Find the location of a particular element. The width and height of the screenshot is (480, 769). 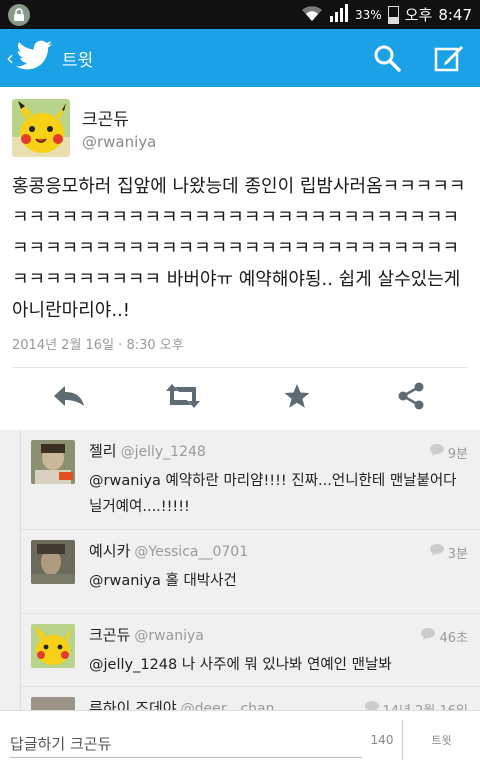

star-icon is located at coordinates (297, 396).